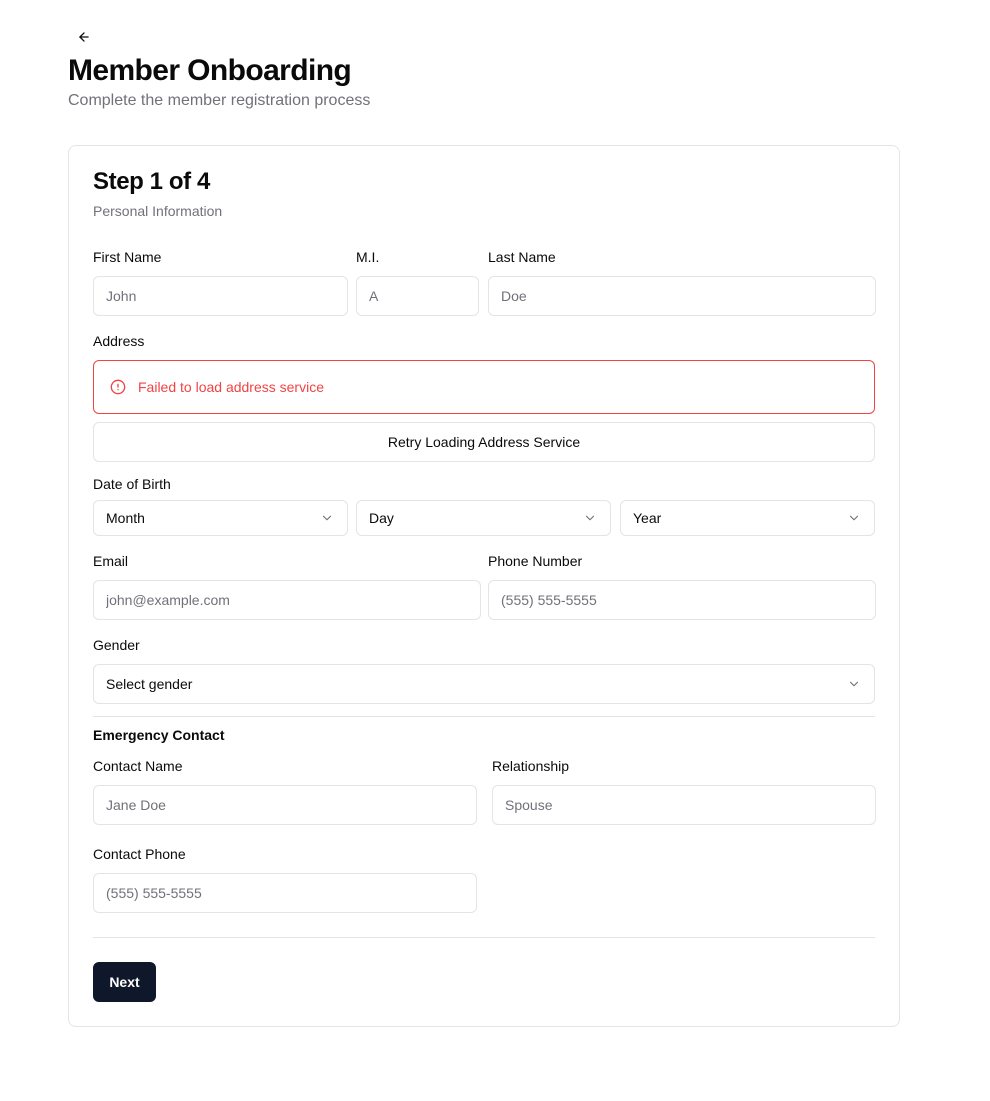  I want to click on gender-select: Select gender, so click(484, 684).